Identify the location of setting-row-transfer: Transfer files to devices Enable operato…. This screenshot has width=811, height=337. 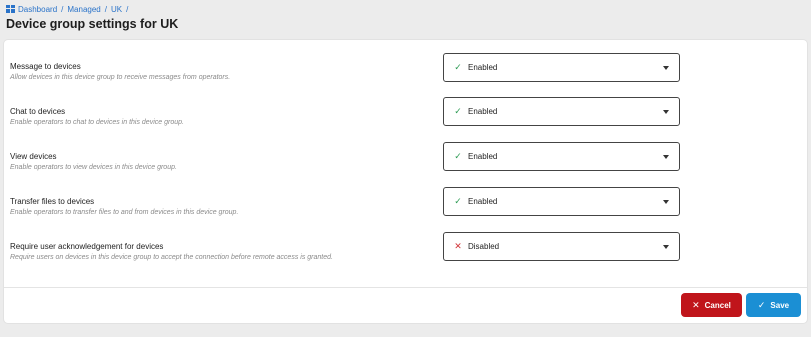
(405, 214).